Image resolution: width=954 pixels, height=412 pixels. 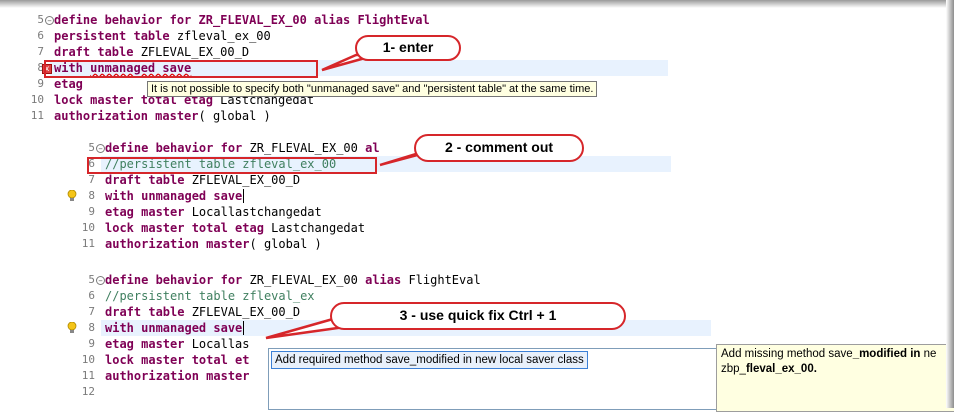 What do you see at coordinates (477, 4) in the screenshot?
I see `window-shadow-top` at bounding box center [477, 4].